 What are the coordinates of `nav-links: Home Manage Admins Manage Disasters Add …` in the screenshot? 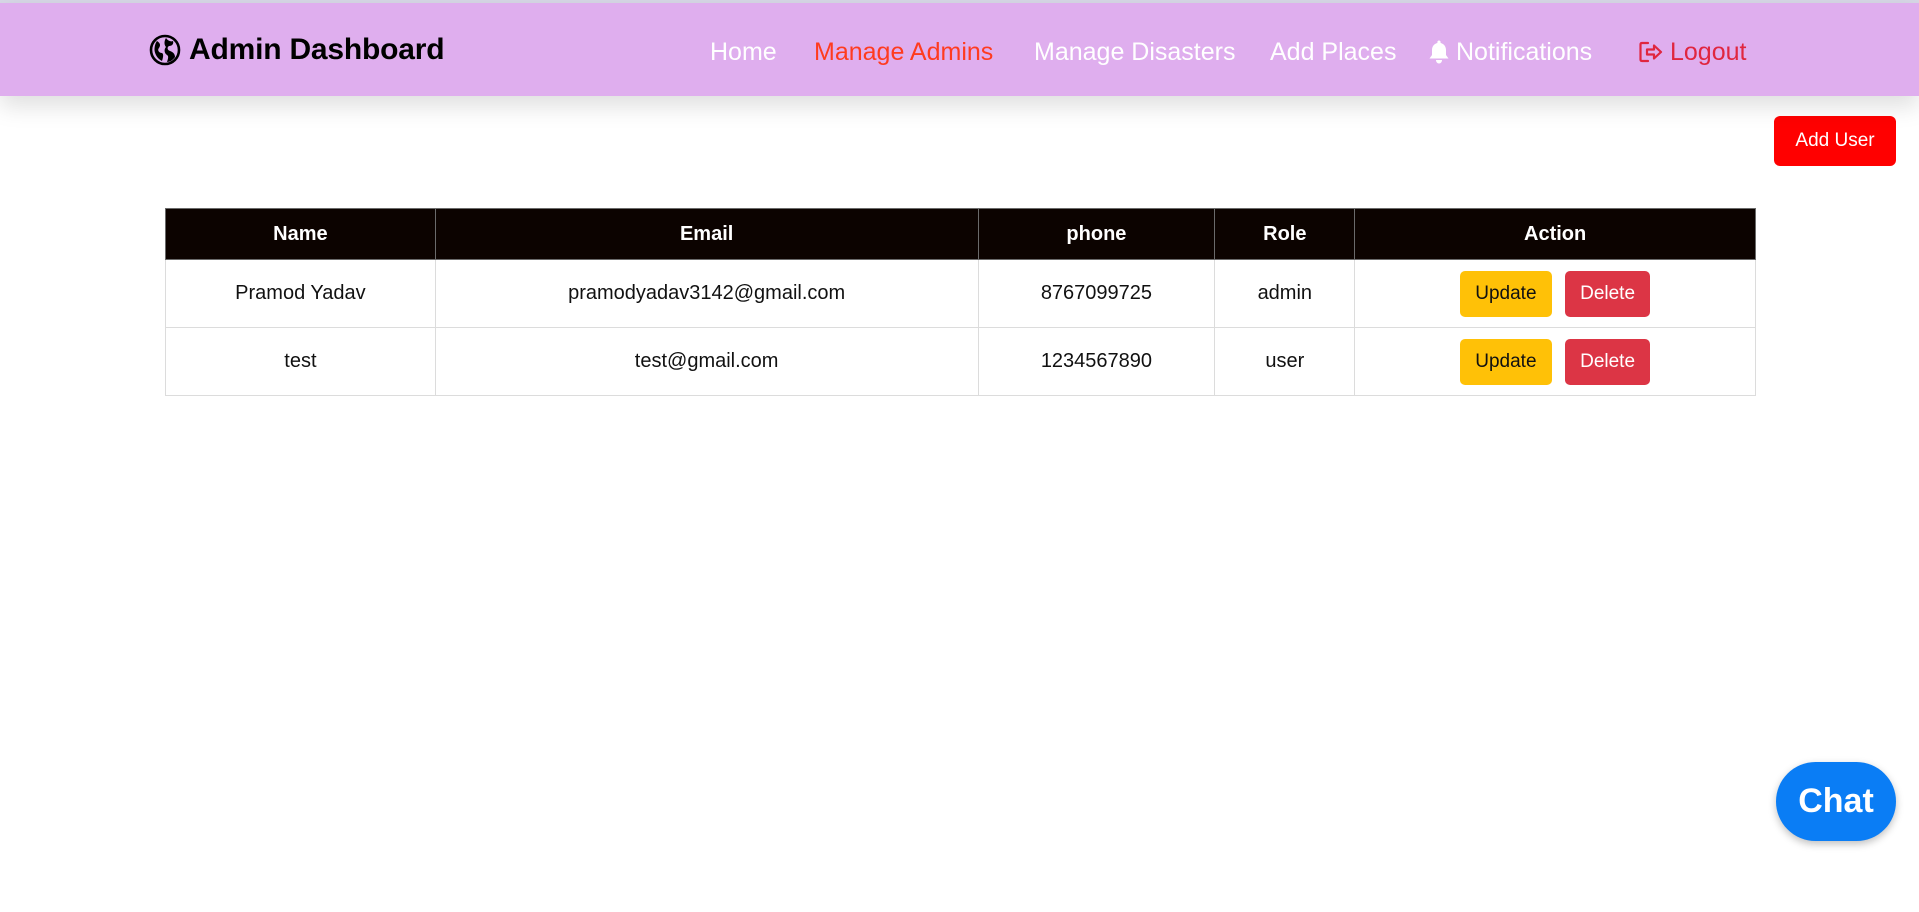 It's located at (959, 52).